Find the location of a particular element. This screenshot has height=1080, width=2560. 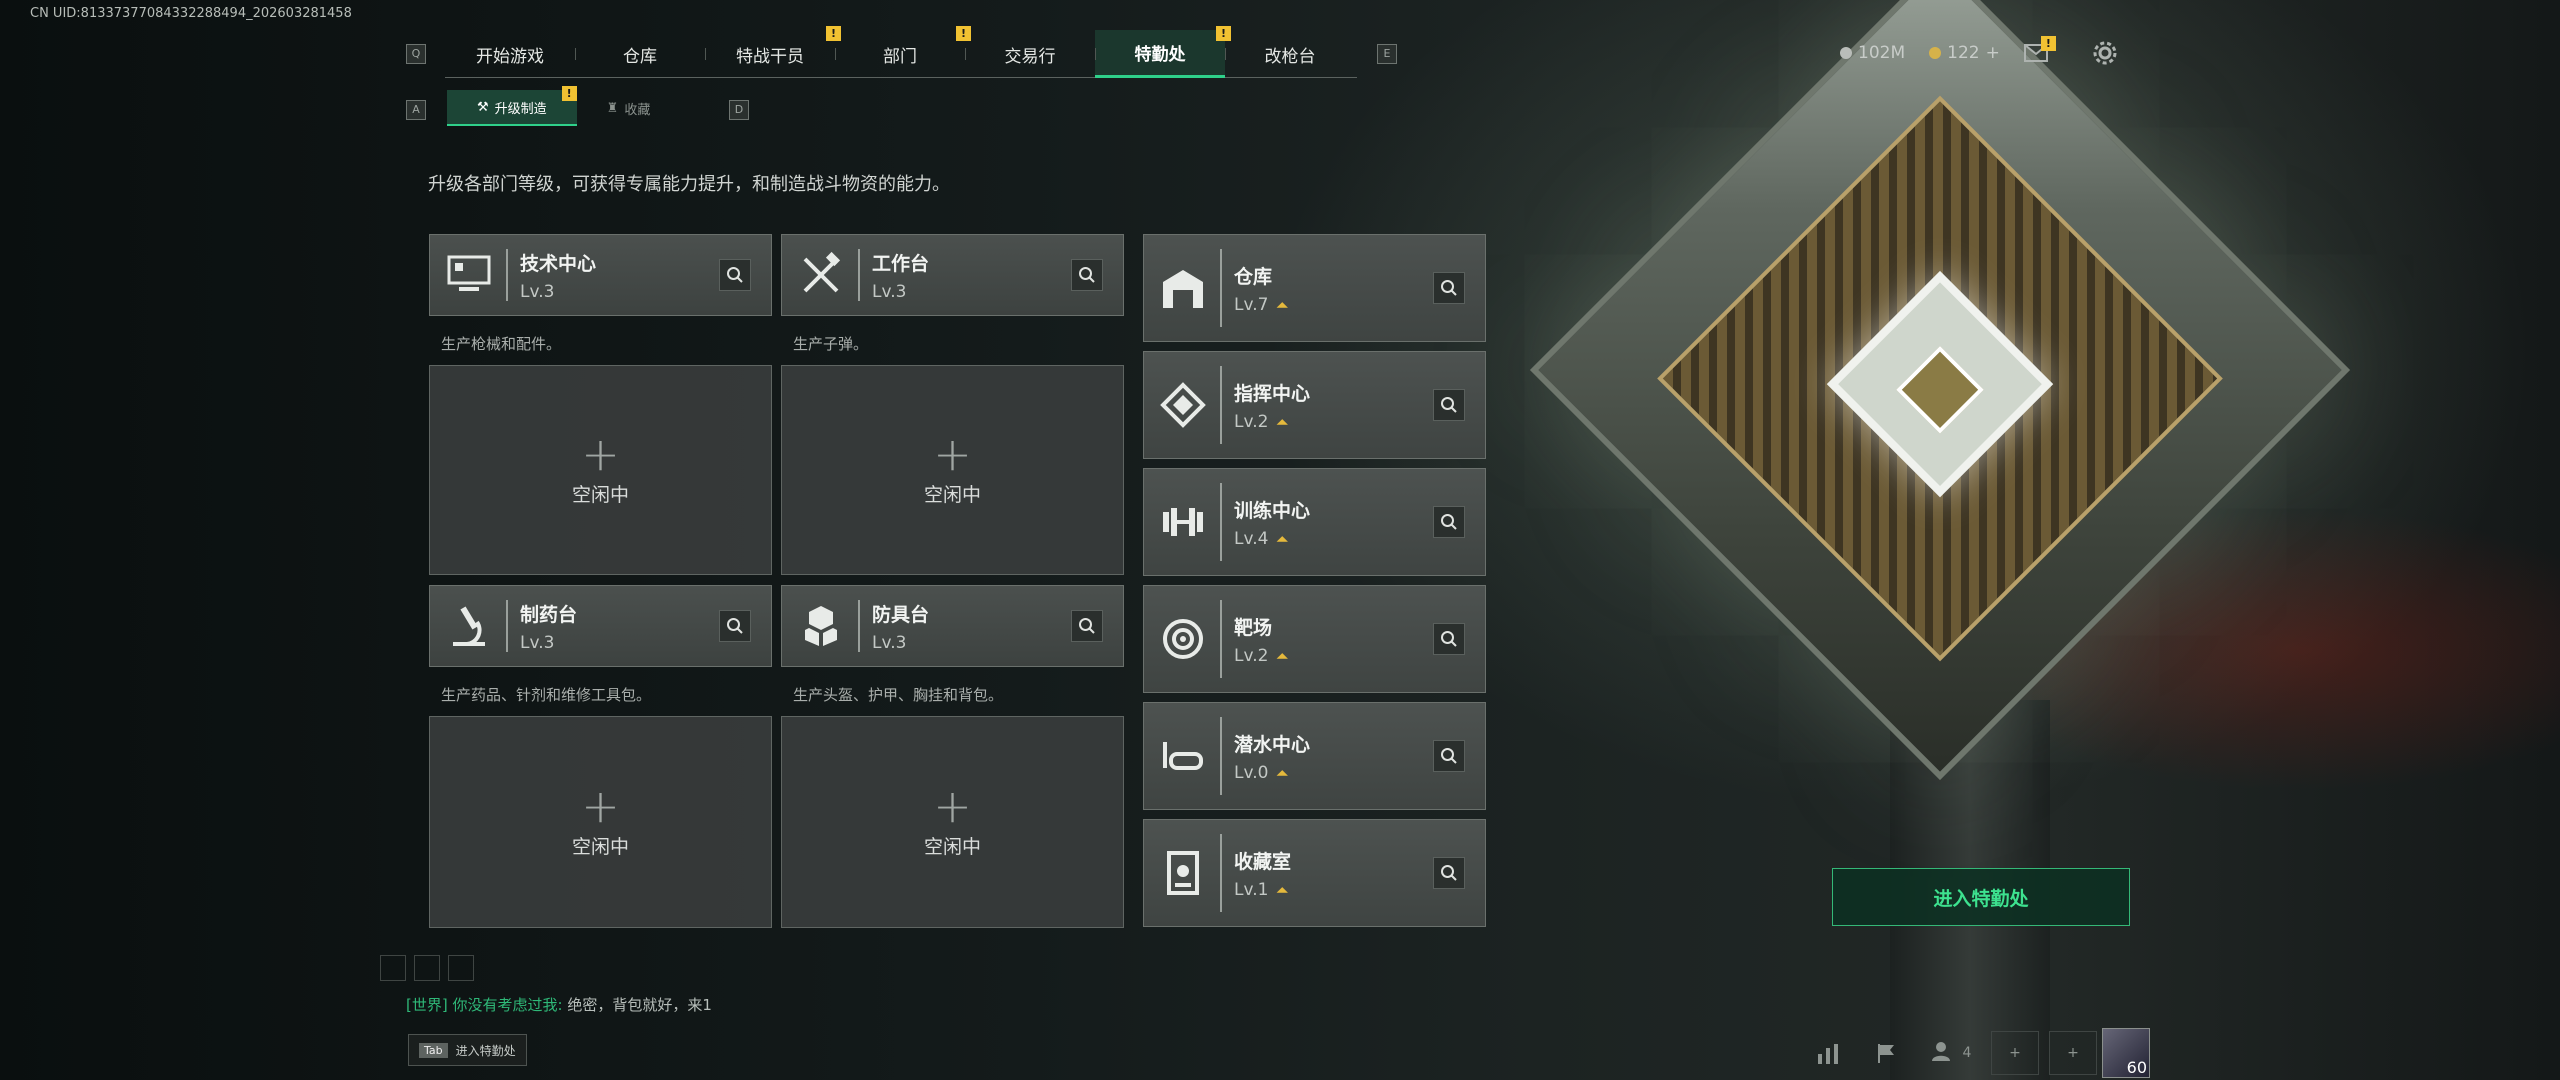

department-diving-center: 潜水中心 Lv.0 ⏶ is located at coordinates (1314, 756).